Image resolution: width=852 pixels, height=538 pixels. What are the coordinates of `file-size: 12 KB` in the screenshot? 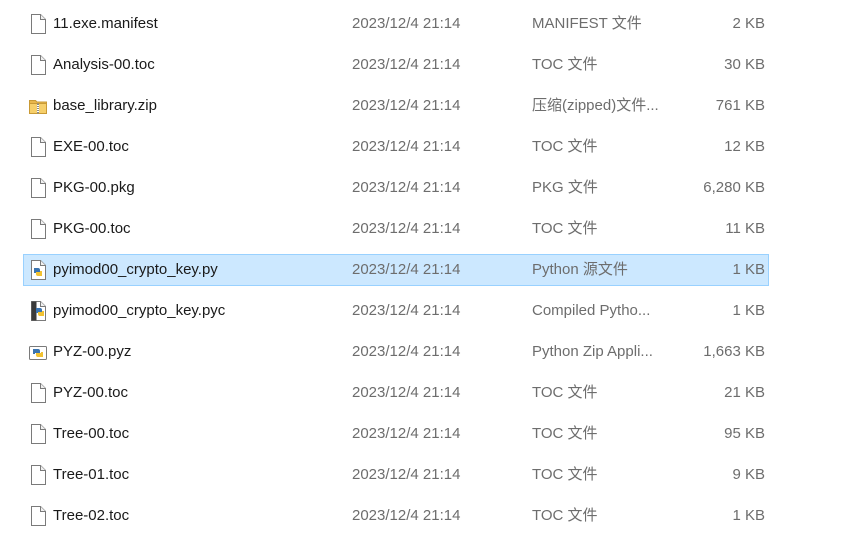 It's located at (744, 146).